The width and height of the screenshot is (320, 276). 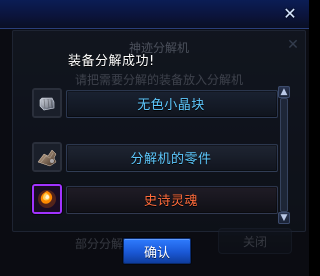 I want to click on triangle-down-icon: ▼, so click(x=284, y=218).